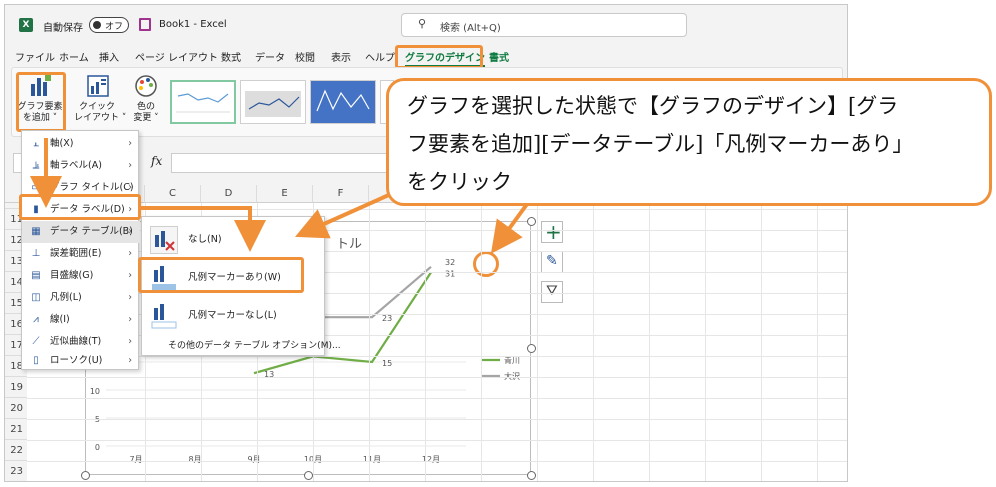 The image size is (996, 487). Describe the element at coordinates (281, 196) in the screenshot. I see `annotation-arrows` at that location.